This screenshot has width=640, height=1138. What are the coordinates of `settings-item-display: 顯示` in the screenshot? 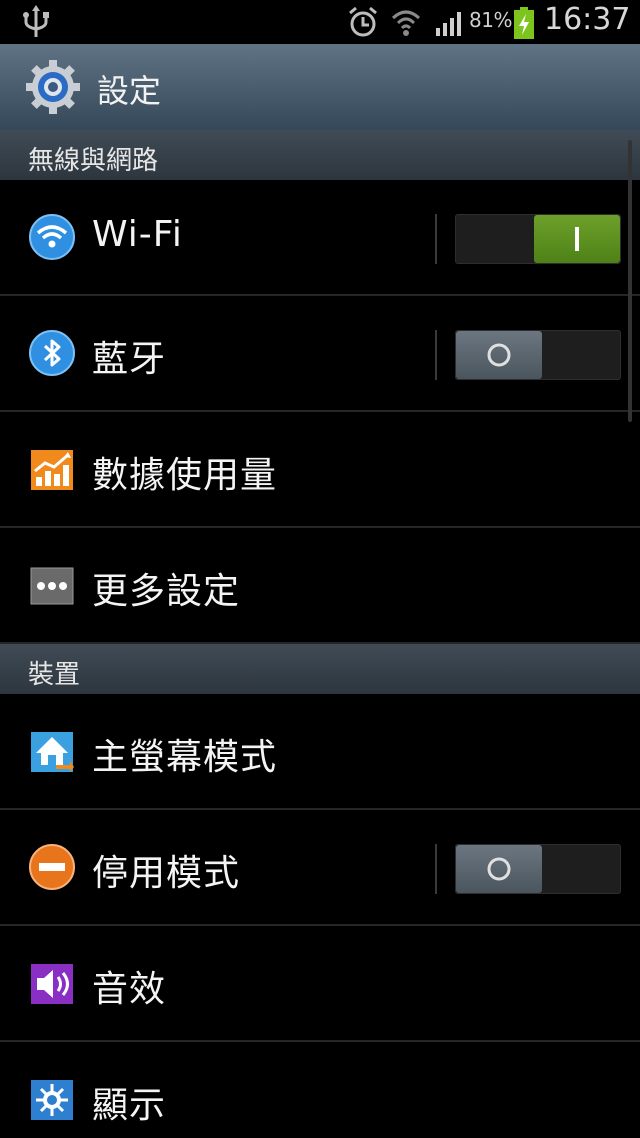 It's located at (320, 1090).